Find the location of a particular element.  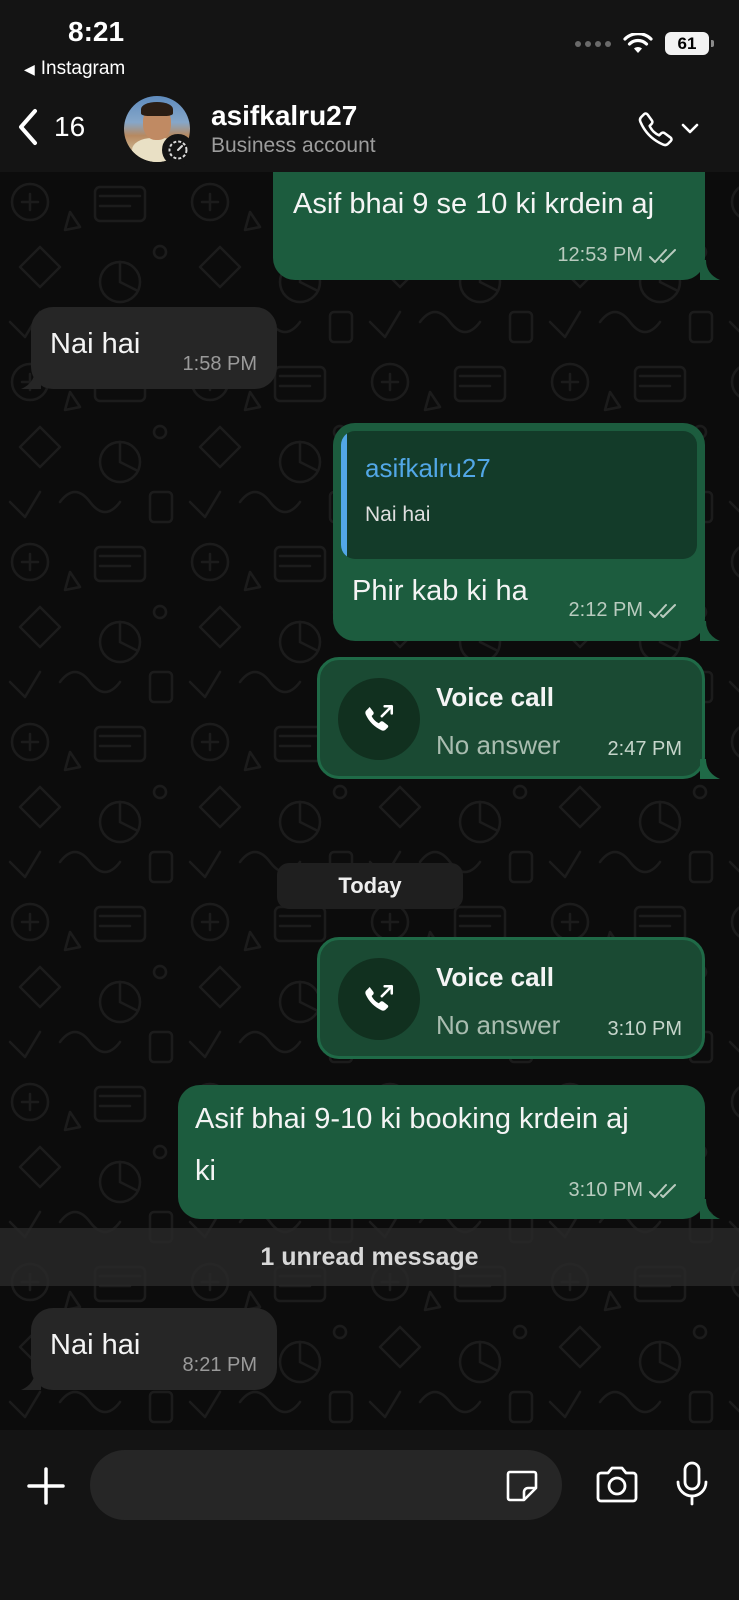

message-input is located at coordinates (326, 1485).